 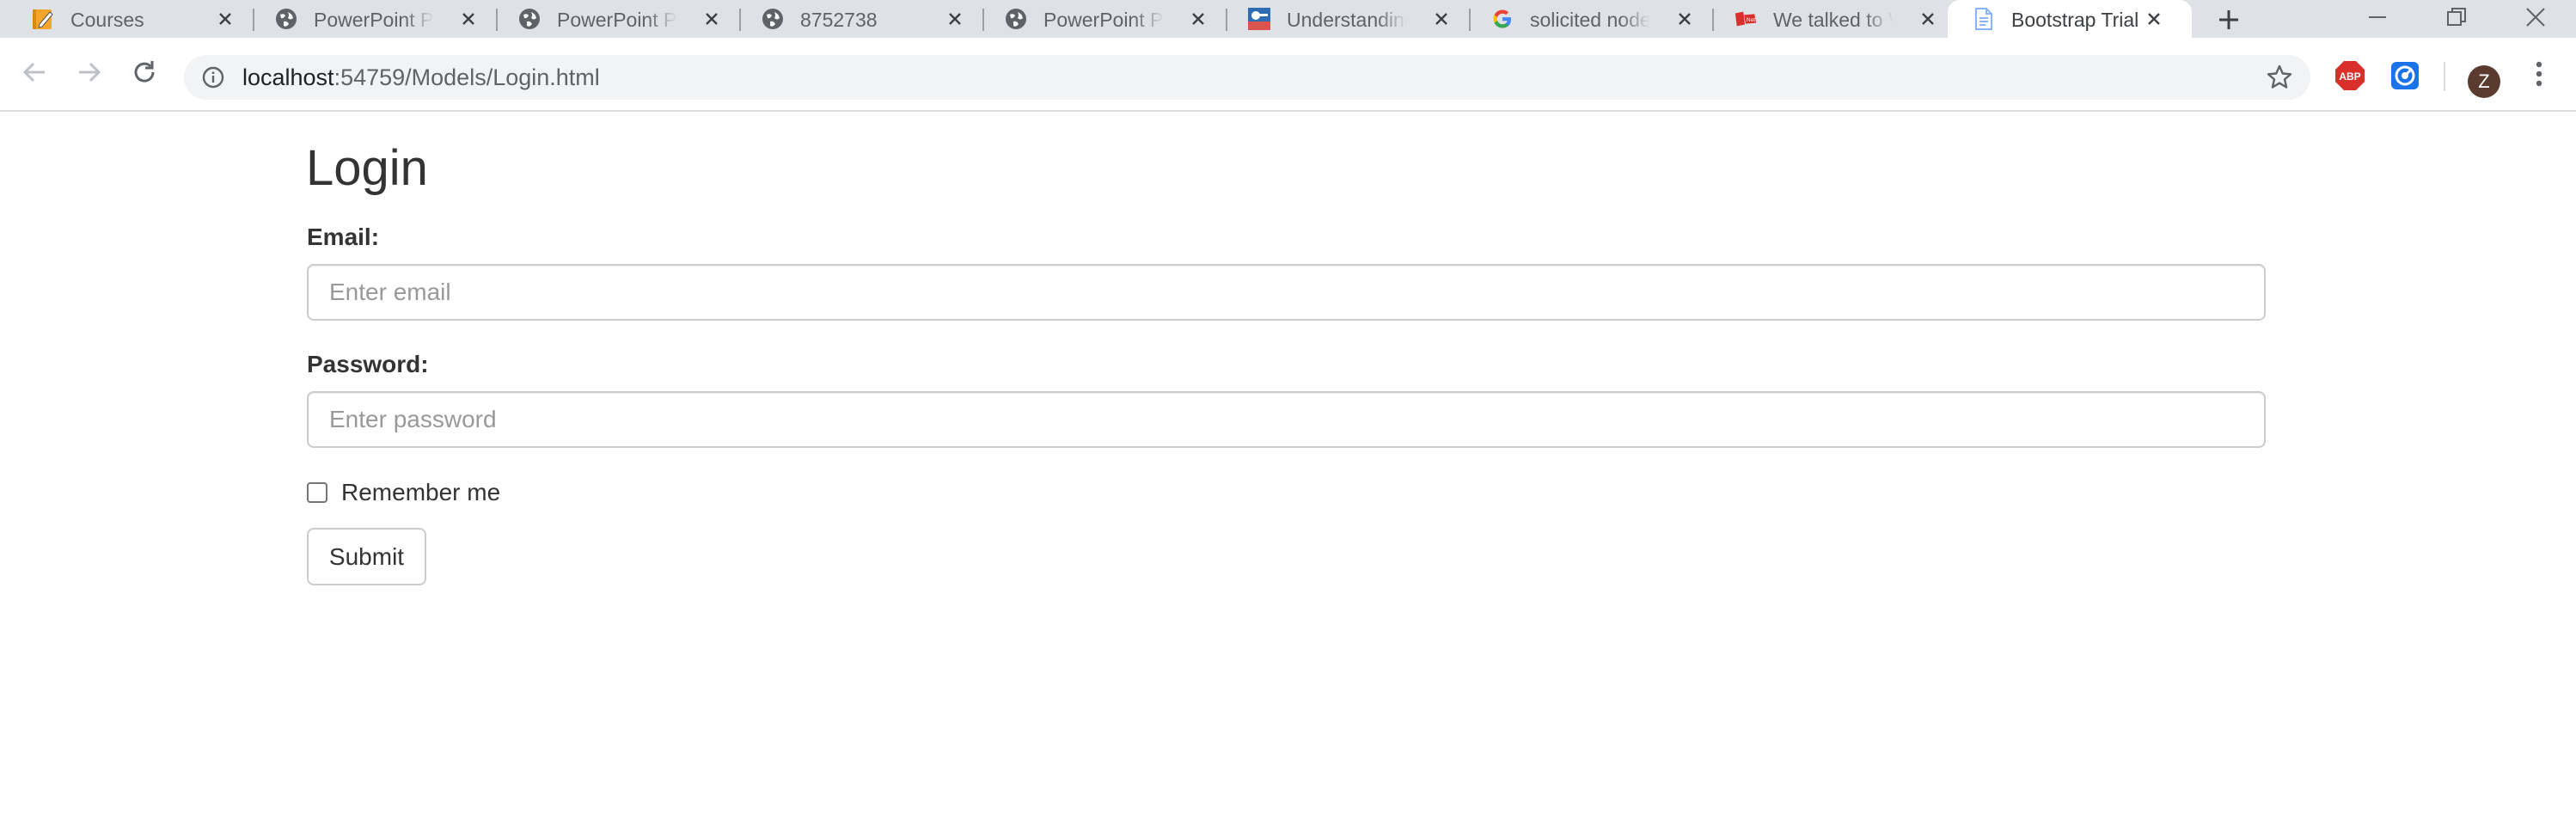 I want to click on close-window-icon, so click(x=2535, y=17).